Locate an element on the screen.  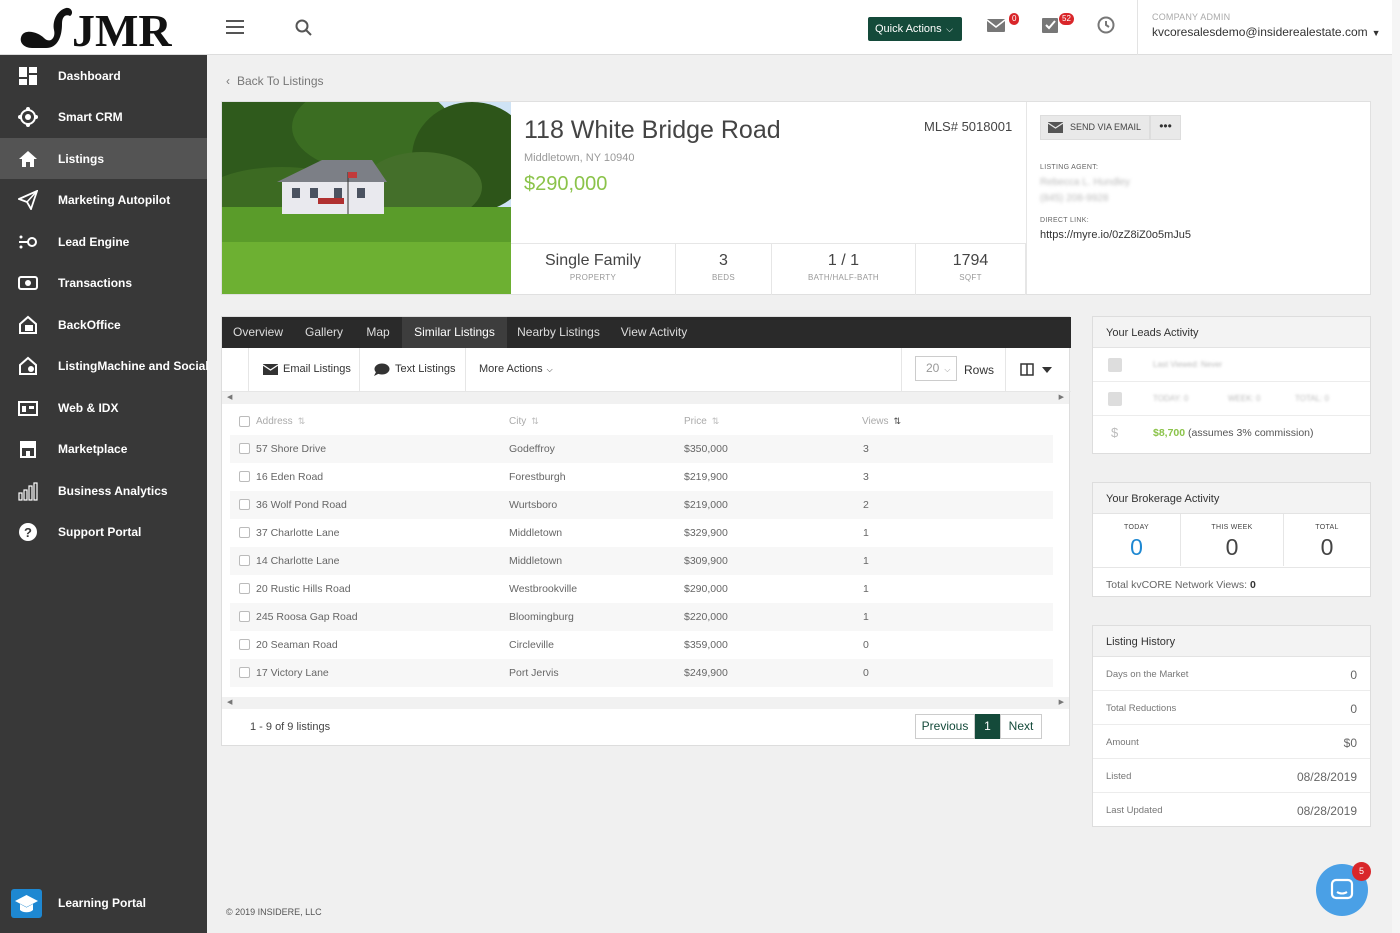
backoffice-icon is located at coordinates (28, 324).